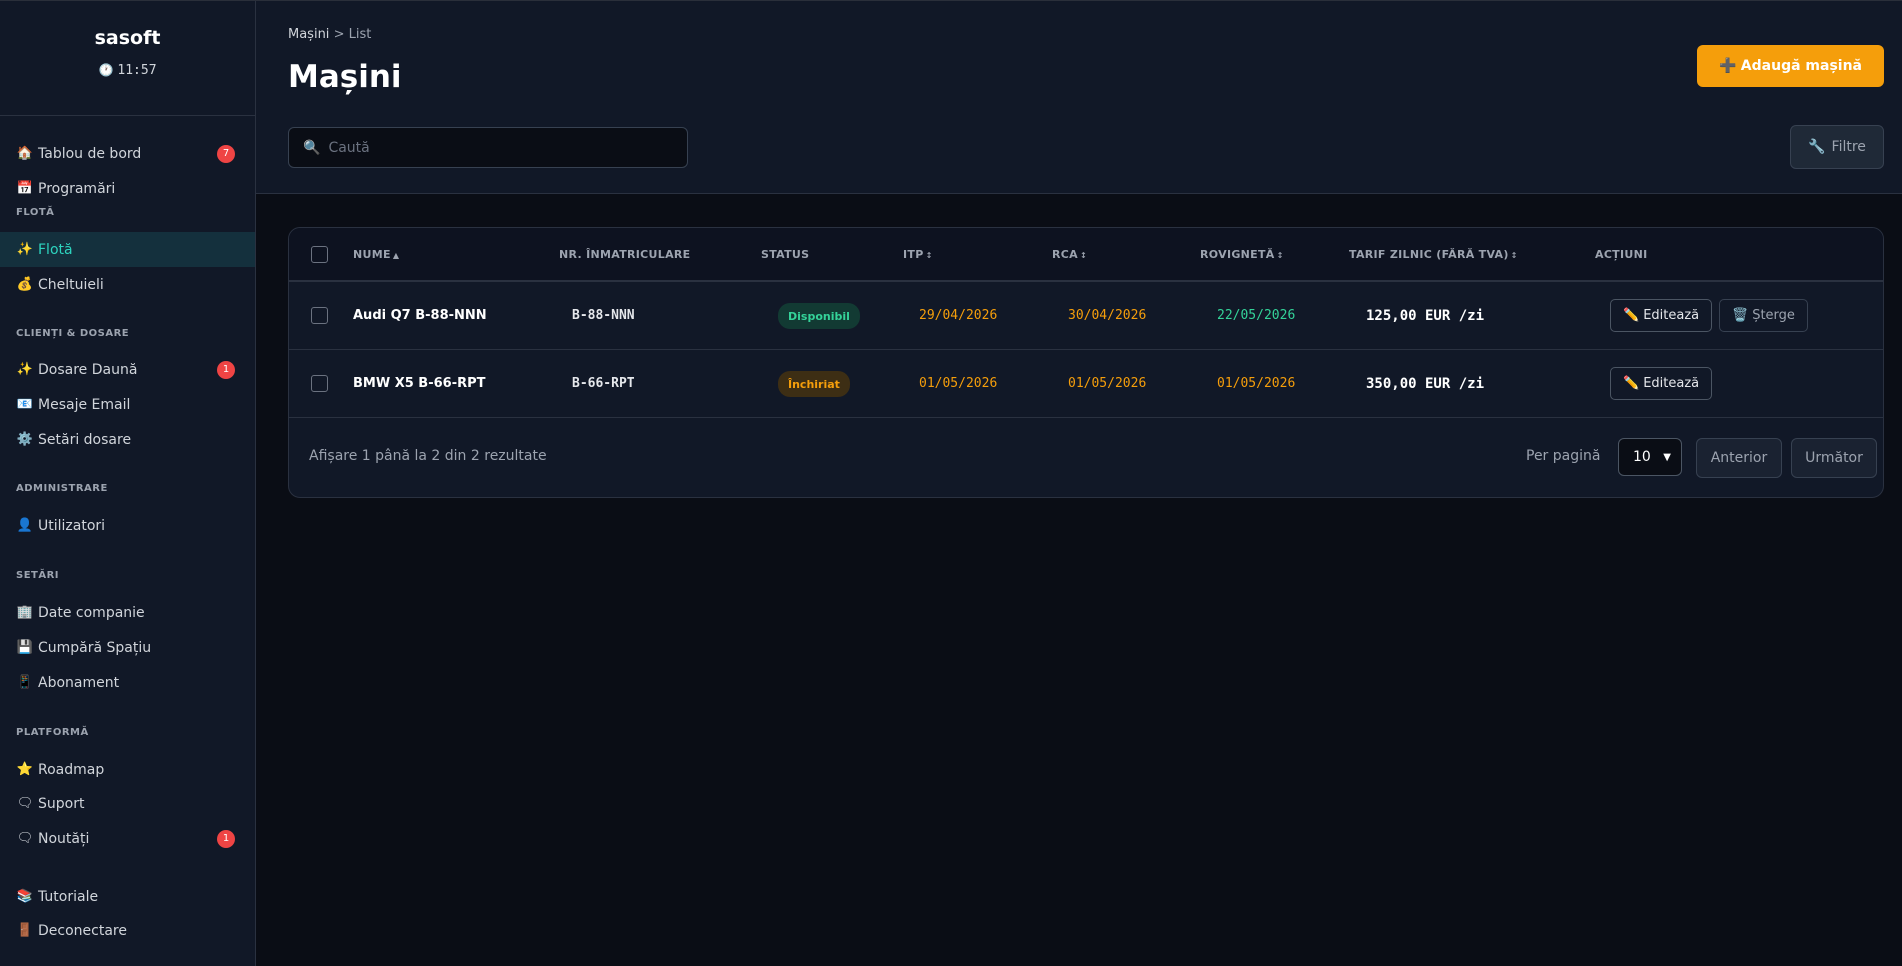 The width and height of the screenshot is (1902, 966). Describe the element at coordinates (918, 254) in the screenshot. I see `column-itp: ITP ↕` at that location.